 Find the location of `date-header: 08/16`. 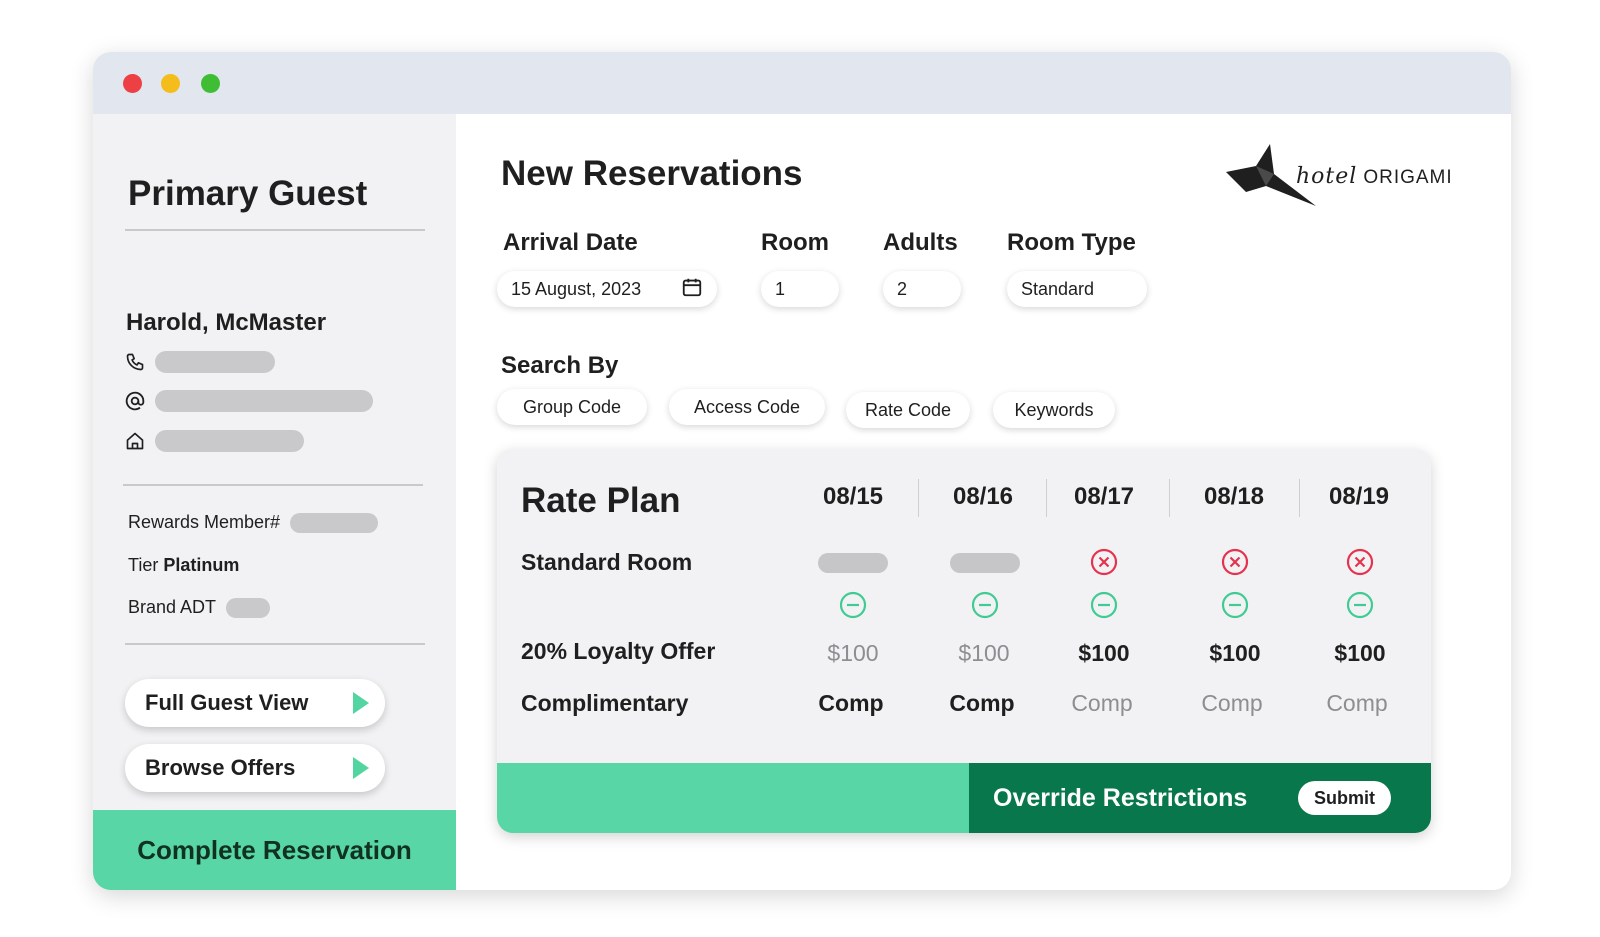

date-header: 08/16 is located at coordinates (983, 496).